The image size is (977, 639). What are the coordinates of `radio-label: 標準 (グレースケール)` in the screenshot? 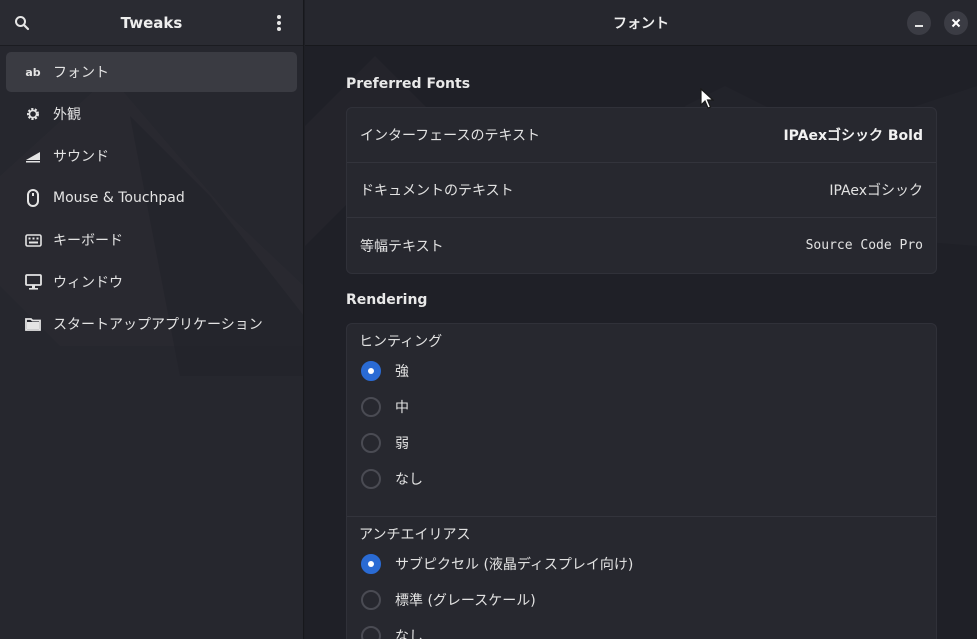 It's located at (465, 601).